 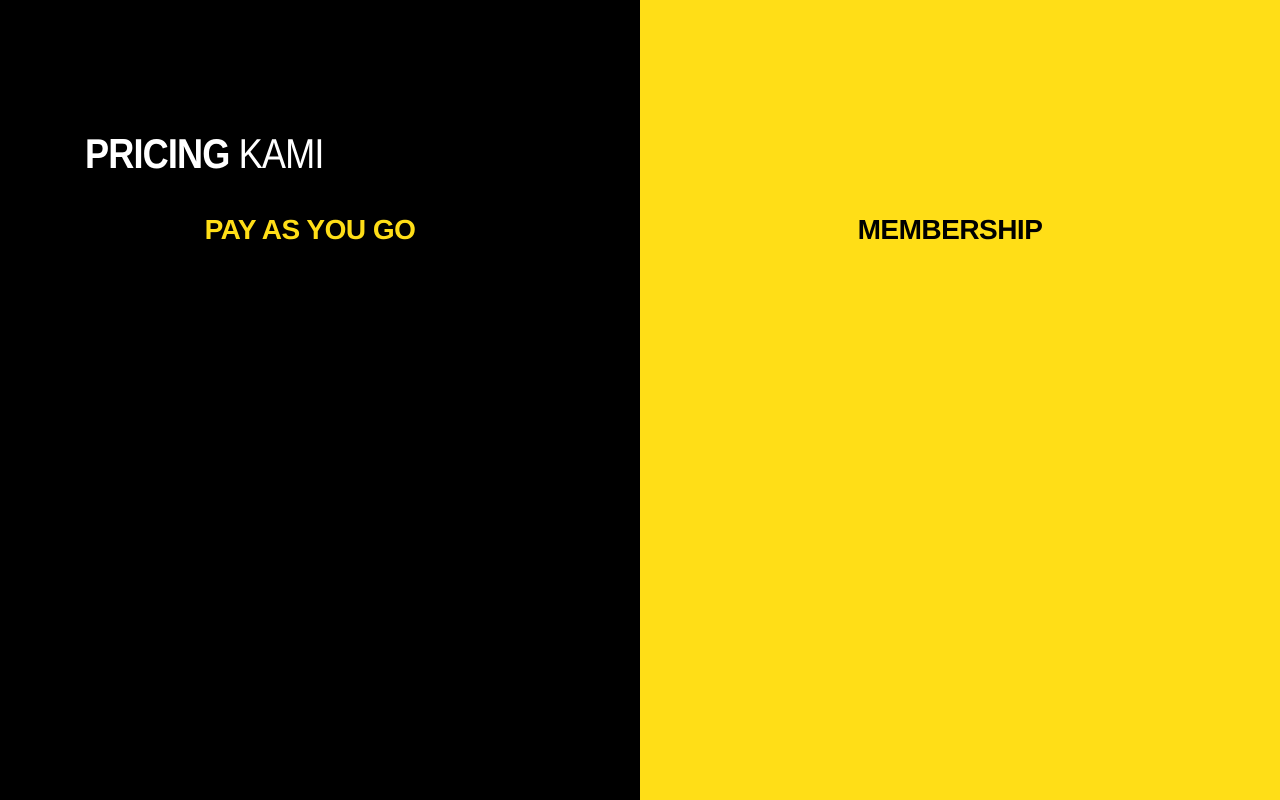 I want to click on pay-as-you-go-heading: PAY AS YOU GO, so click(x=310, y=229).